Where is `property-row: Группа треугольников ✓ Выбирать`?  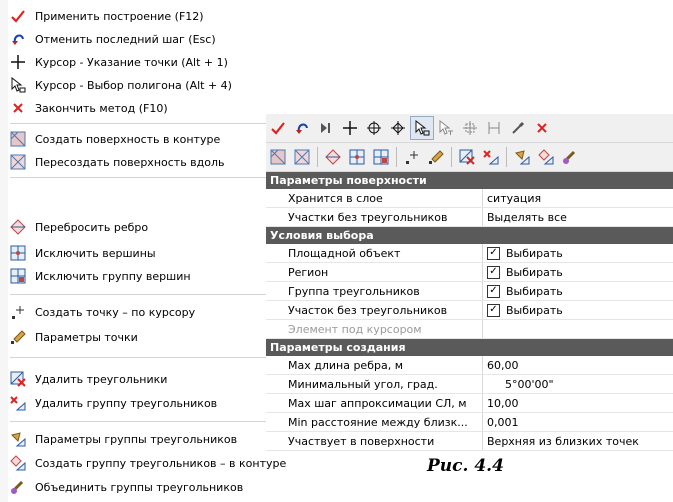 property-row: Группа треугольников ✓ Выбирать is located at coordinates (469, 291).